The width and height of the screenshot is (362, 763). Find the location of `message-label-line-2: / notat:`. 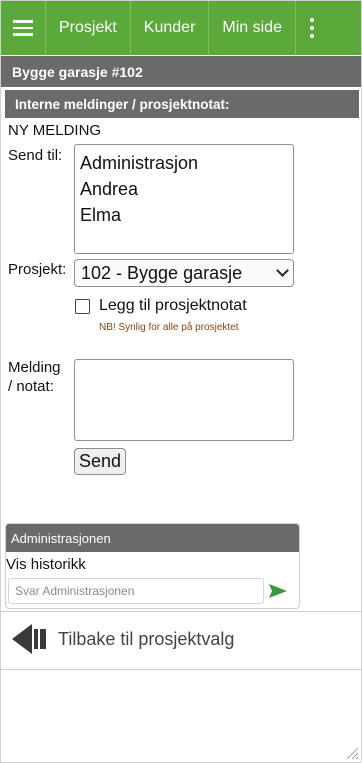

message-label-line-2: / notat: is located at coordinates (31, 386).